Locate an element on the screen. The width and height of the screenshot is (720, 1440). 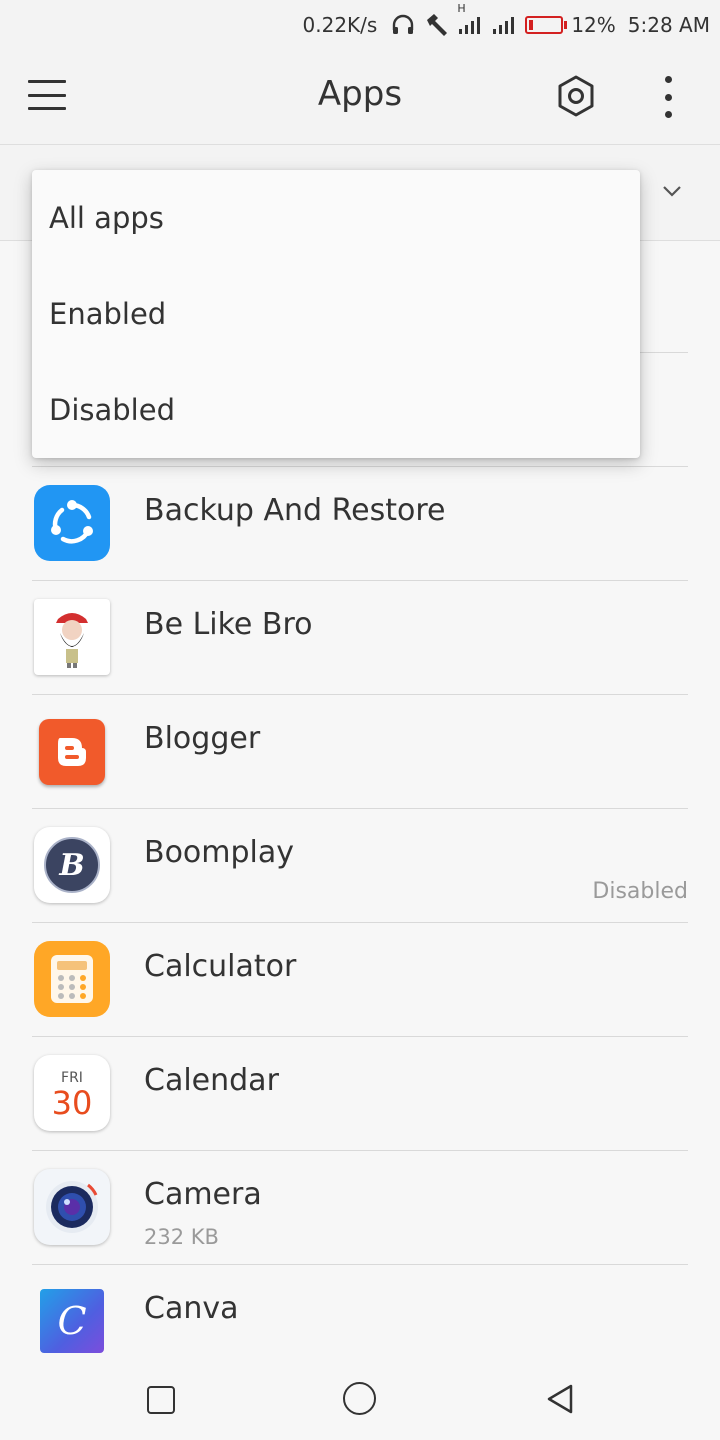
canva-icon: C is located at coordinates (72, 1321).